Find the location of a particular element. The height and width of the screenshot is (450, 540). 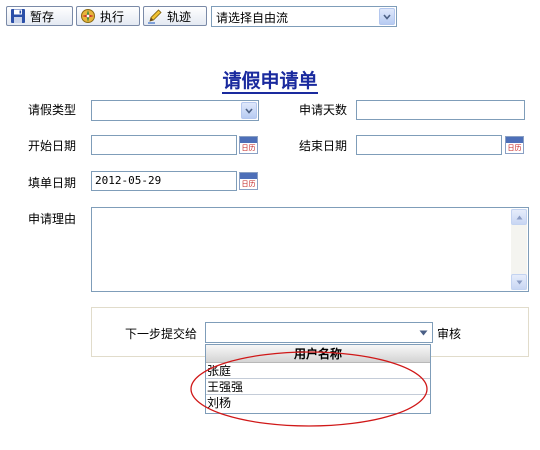

fill-date-input: 2012-05-29 is located at coordinates (164, 181).